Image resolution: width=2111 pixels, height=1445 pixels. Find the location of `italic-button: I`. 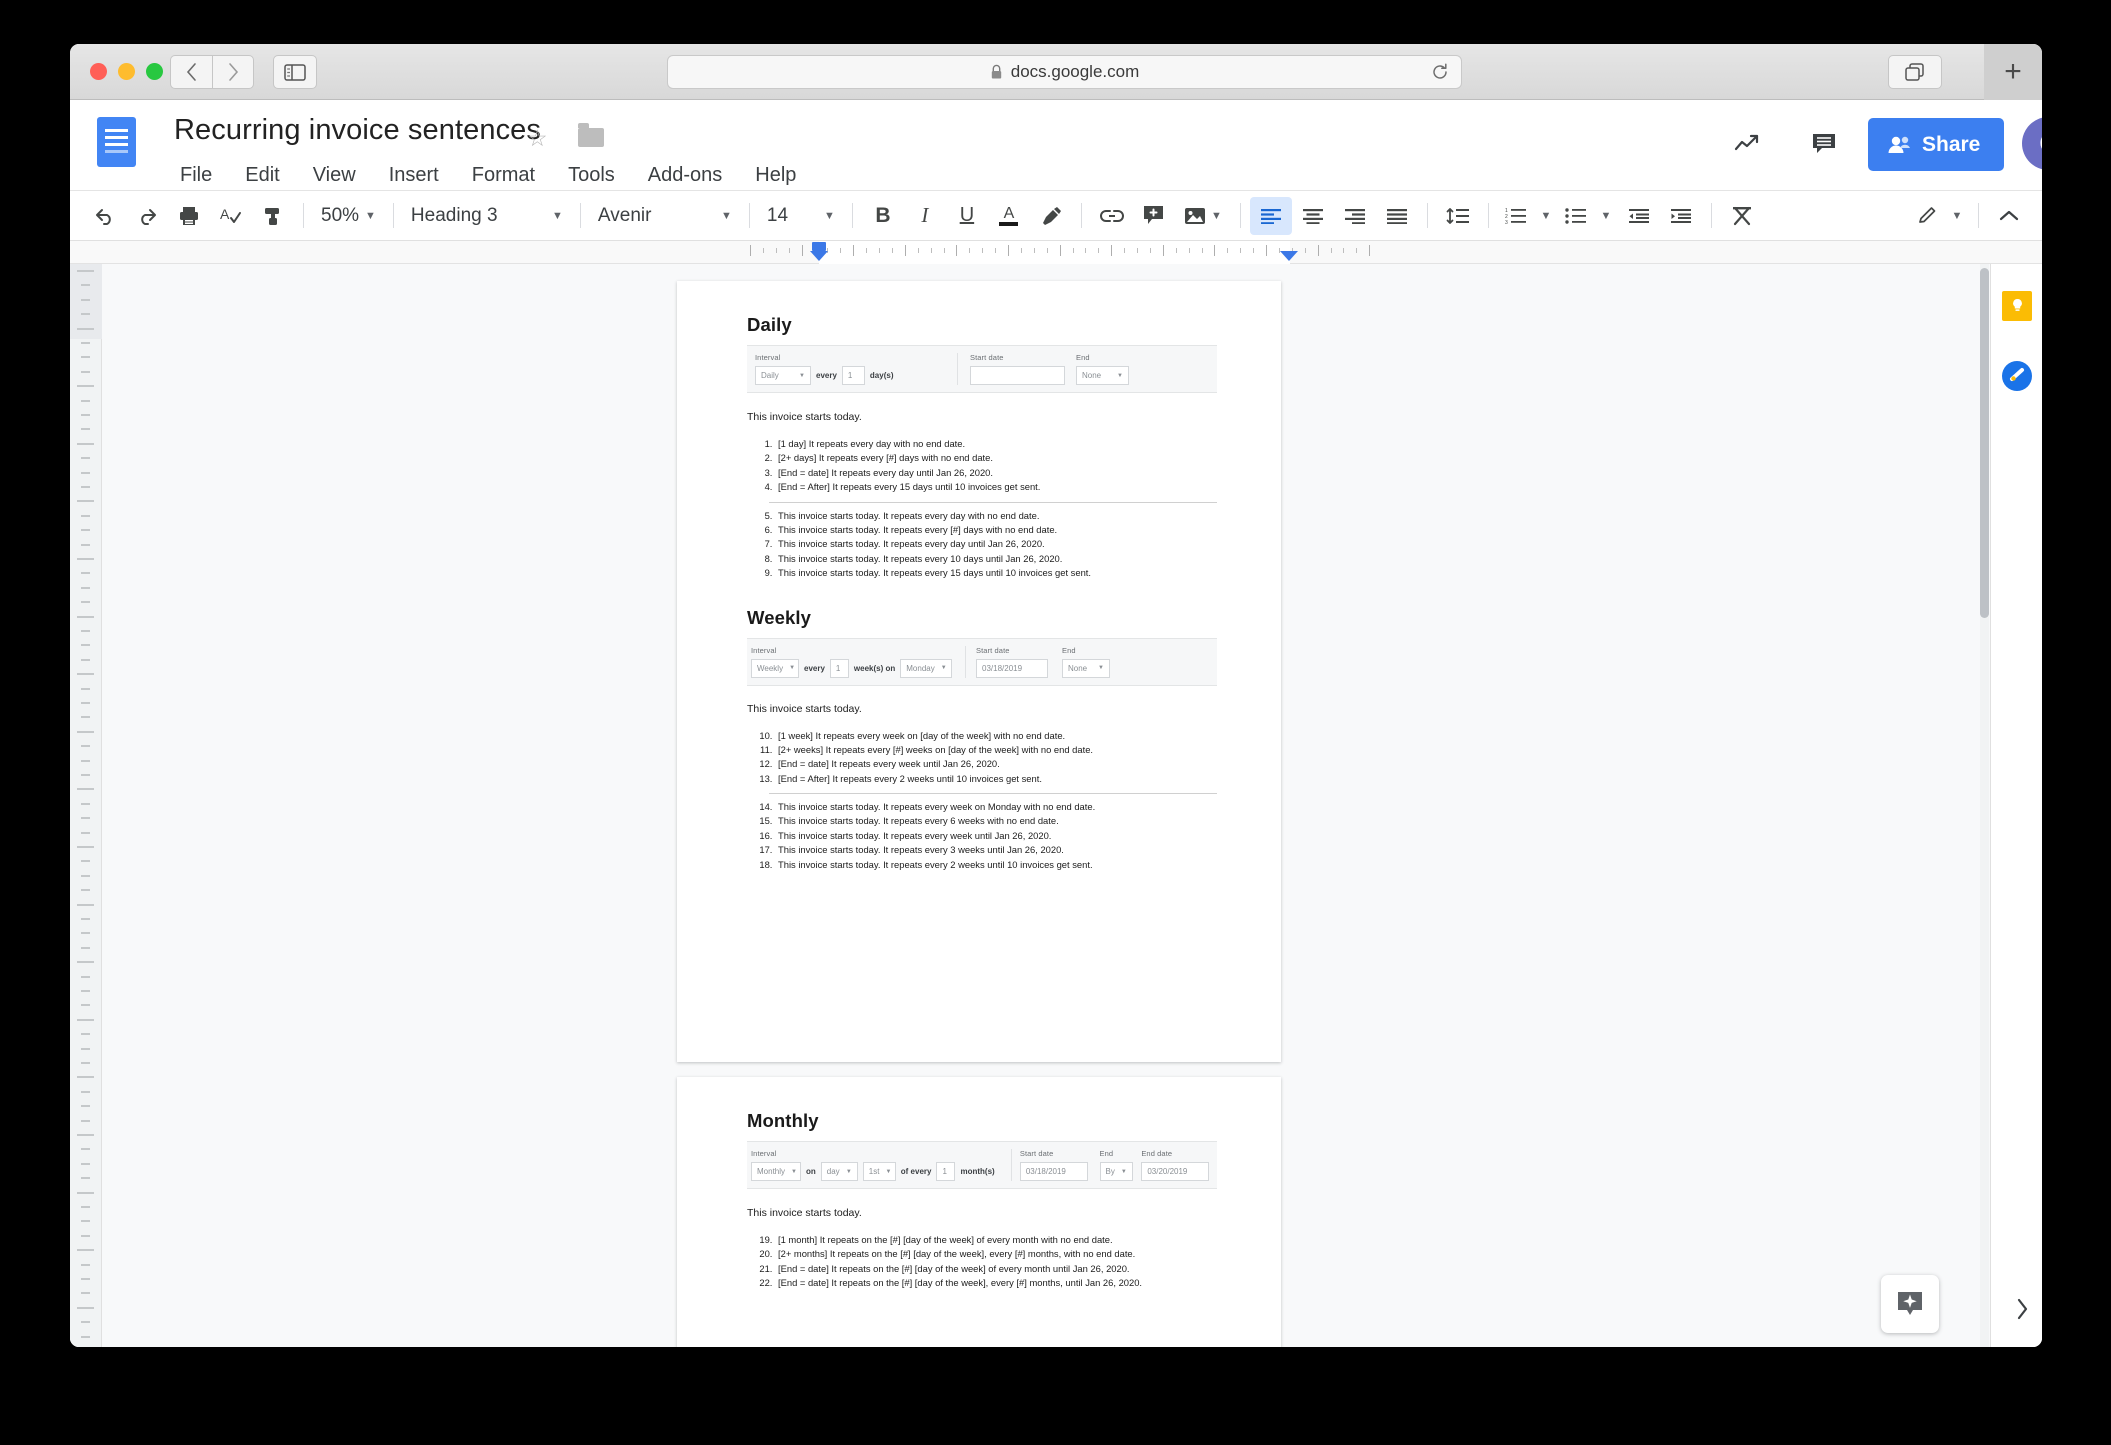

italic-button: I is located at coordinates (925, 216).